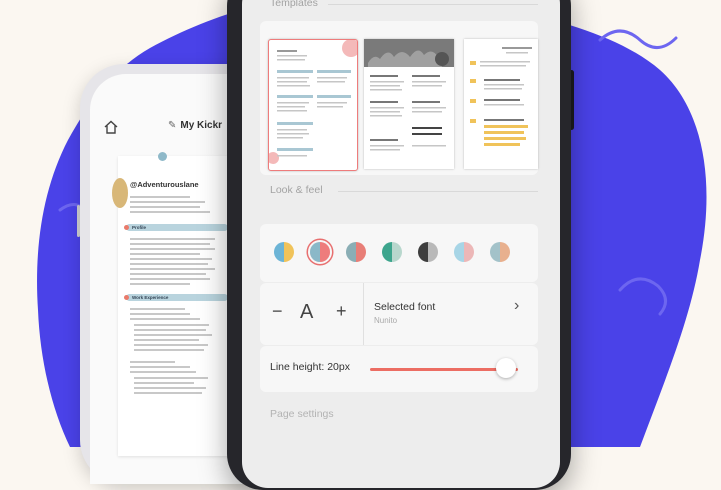 The width and height of the screenshot is (721, 490). Describe the element at coordinates (172, 125) in the screenshot. I see `pencil-icon: ✎` at that location.